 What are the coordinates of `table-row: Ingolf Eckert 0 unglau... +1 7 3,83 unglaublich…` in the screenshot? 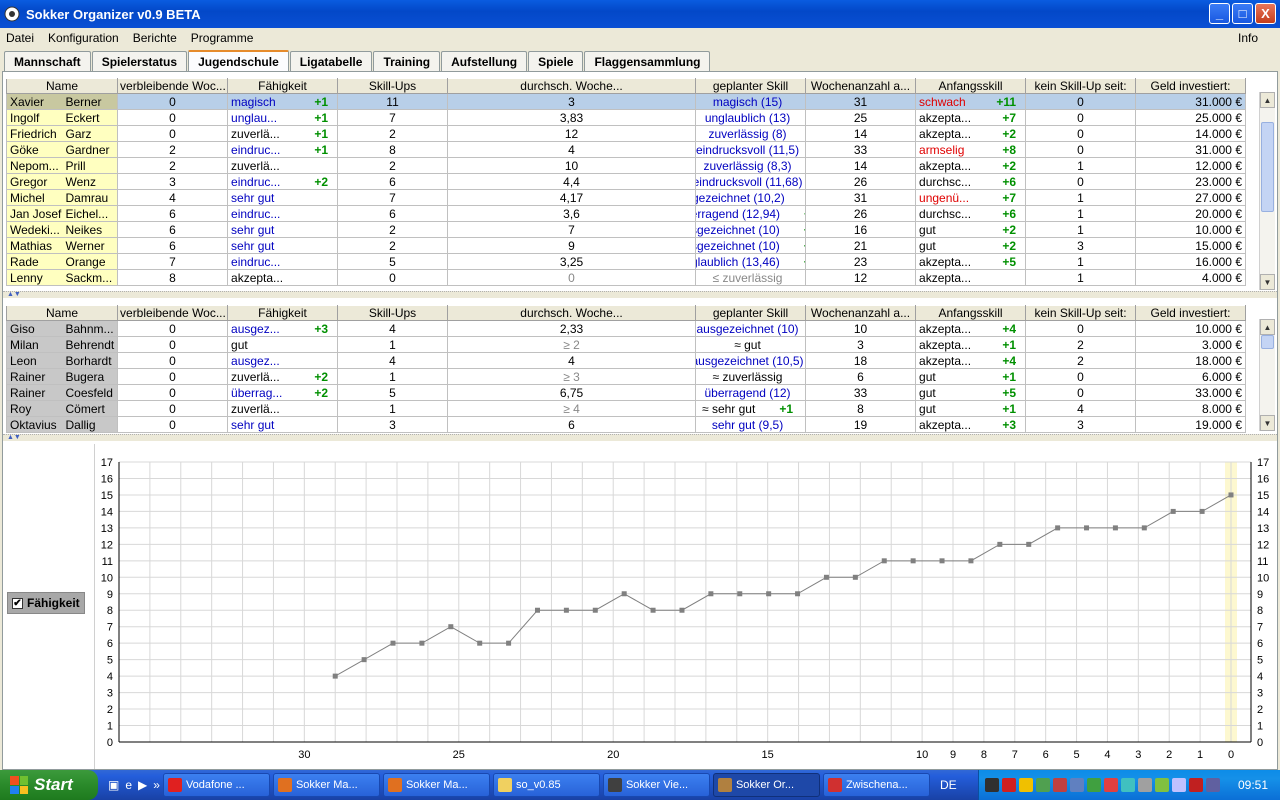 It's located at (626, 117).